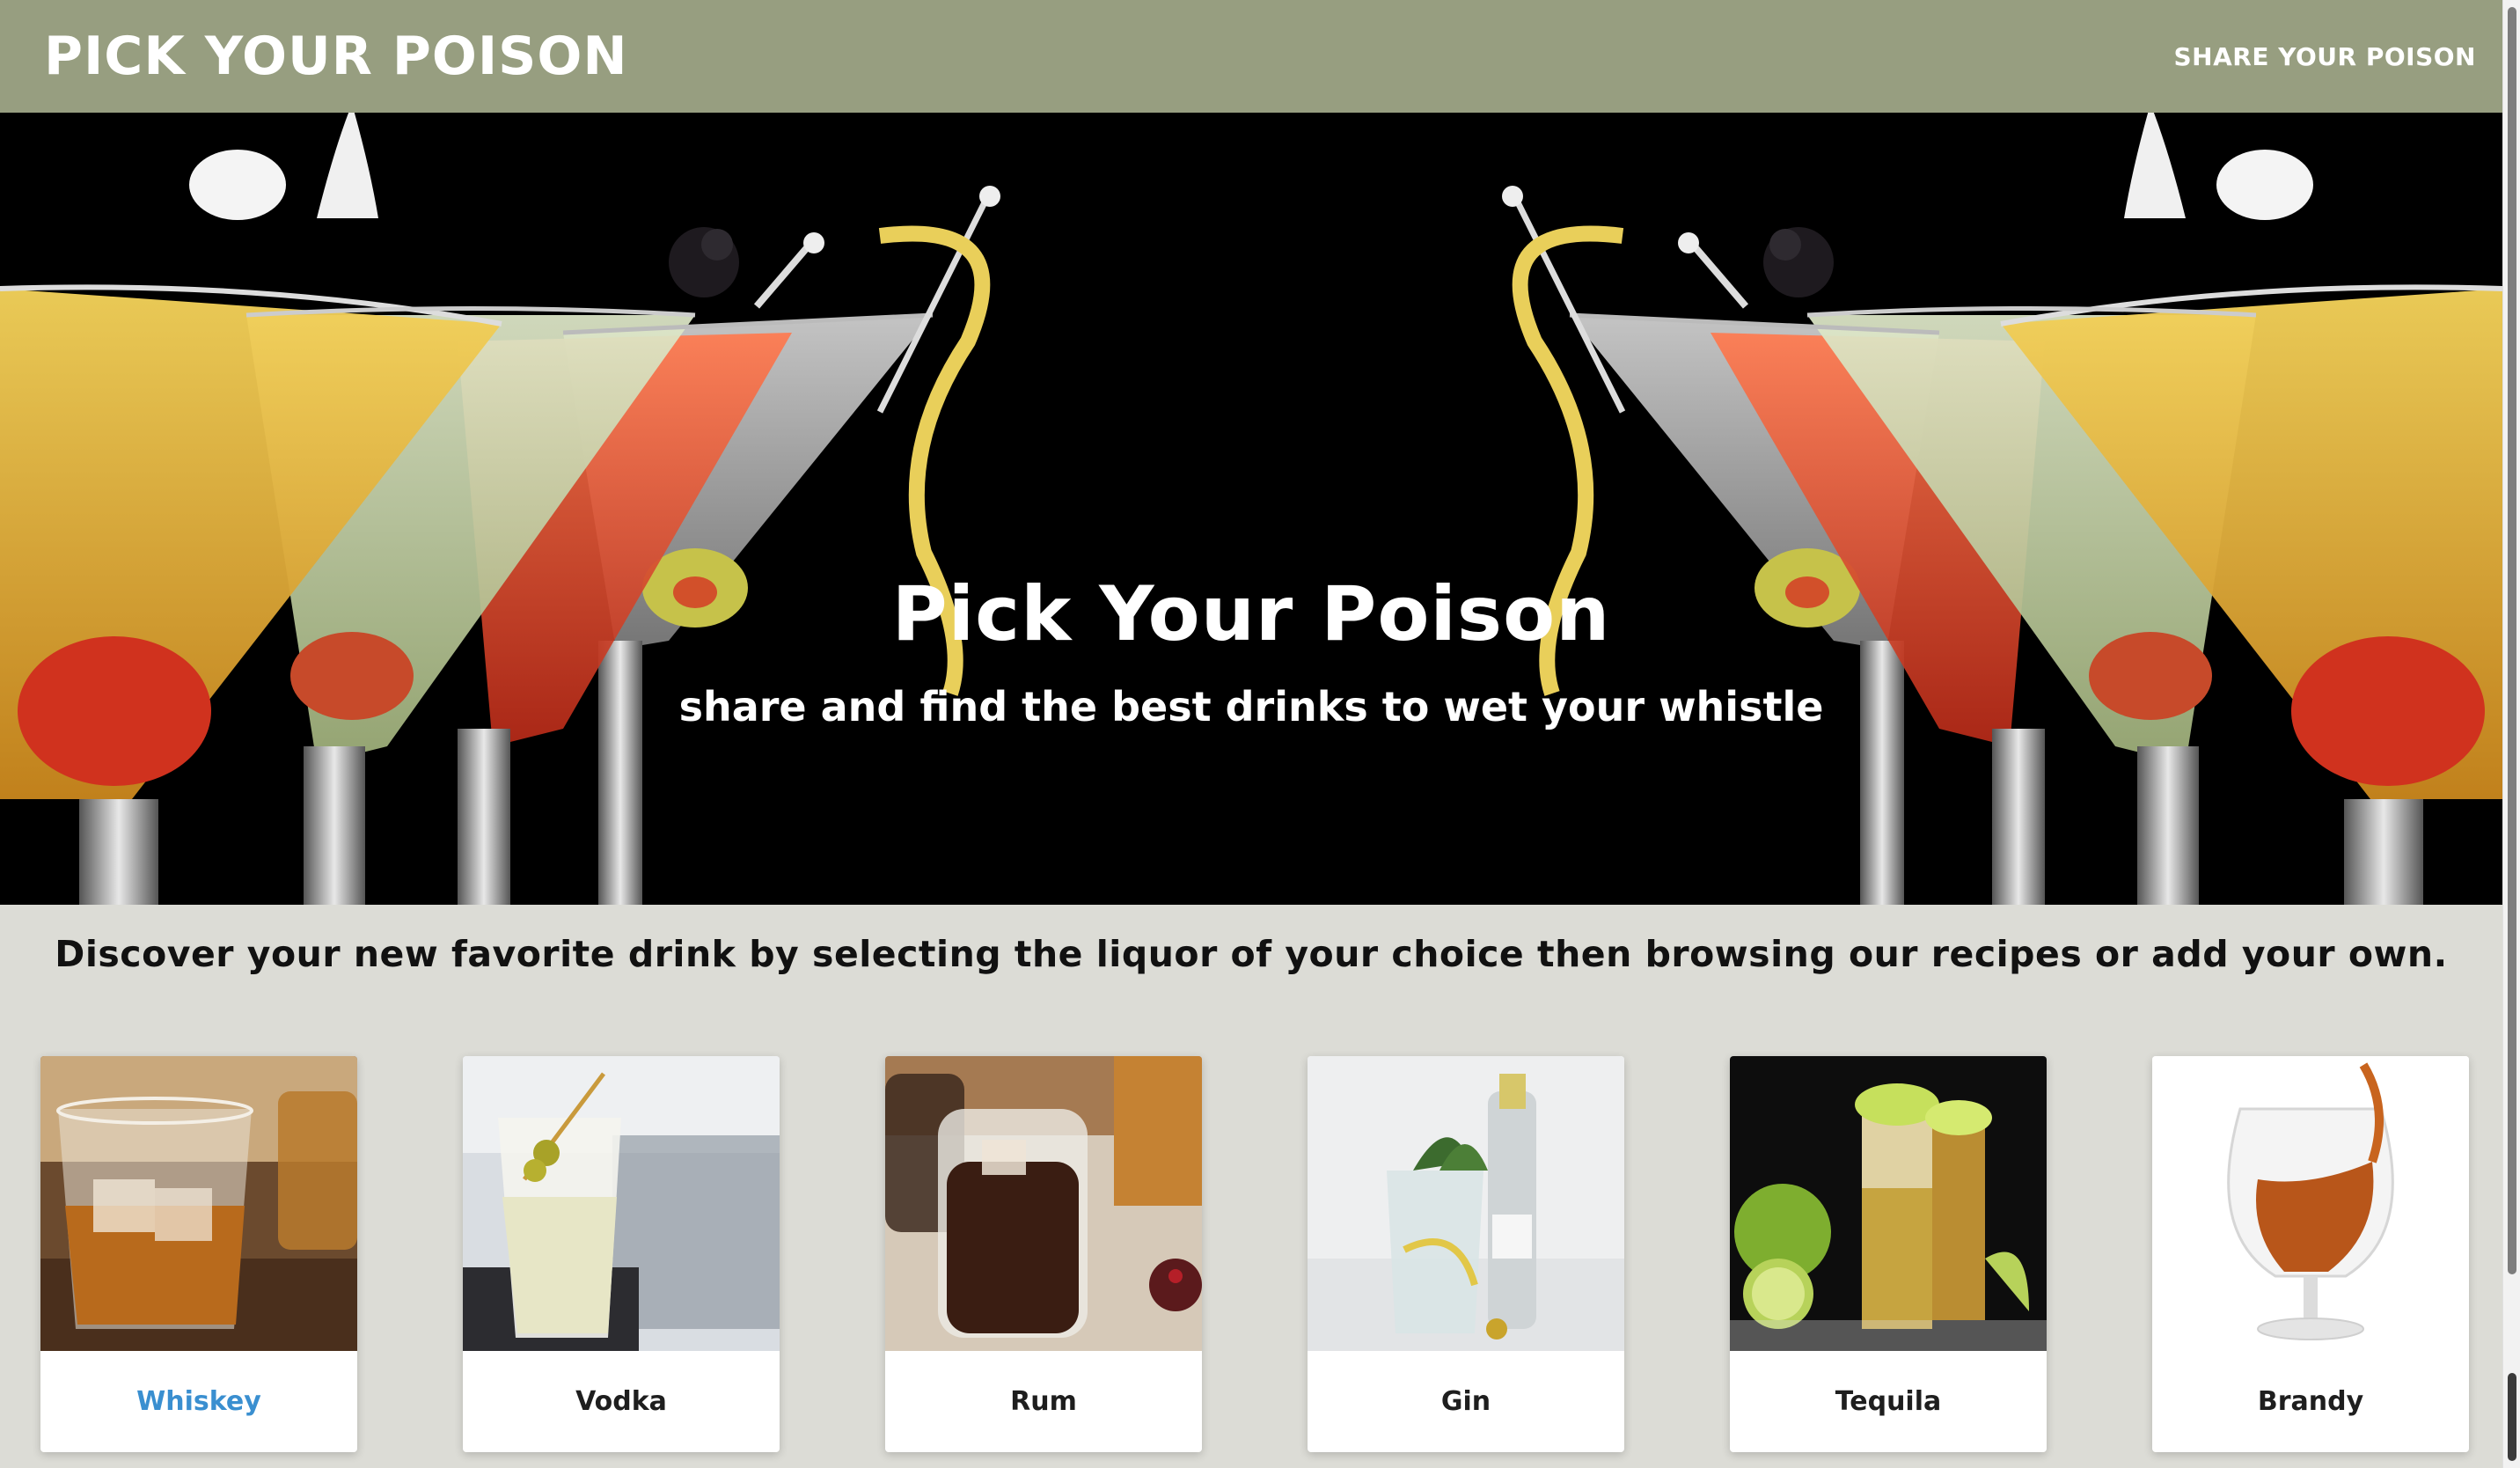 The image size is (2520, 1468). What do you see at coordinates (1251, 56) in the screenshot?
I see `navbar: PICK YOUR POISON SHARE YOUR POISON` at bounding box center [1251, 56].